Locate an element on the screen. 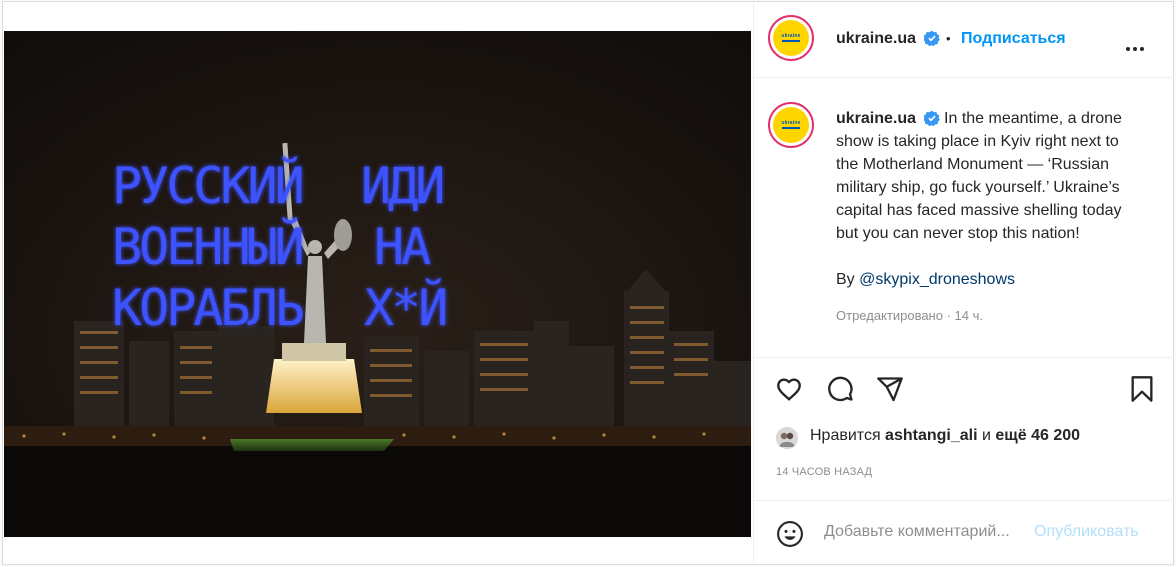 Image resolution: width=1176 pixels, height=567 pixels. byline-prefix: By is located at coordinates (848, 279).